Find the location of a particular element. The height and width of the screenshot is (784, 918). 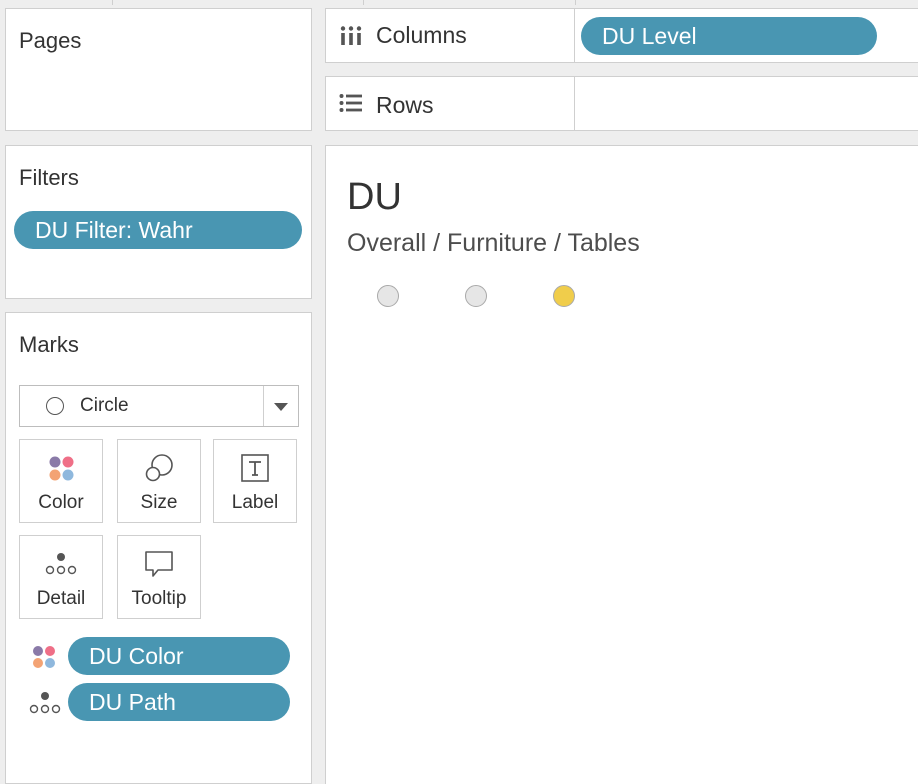

rows-label: Rows is located at coordinates (405, 105).